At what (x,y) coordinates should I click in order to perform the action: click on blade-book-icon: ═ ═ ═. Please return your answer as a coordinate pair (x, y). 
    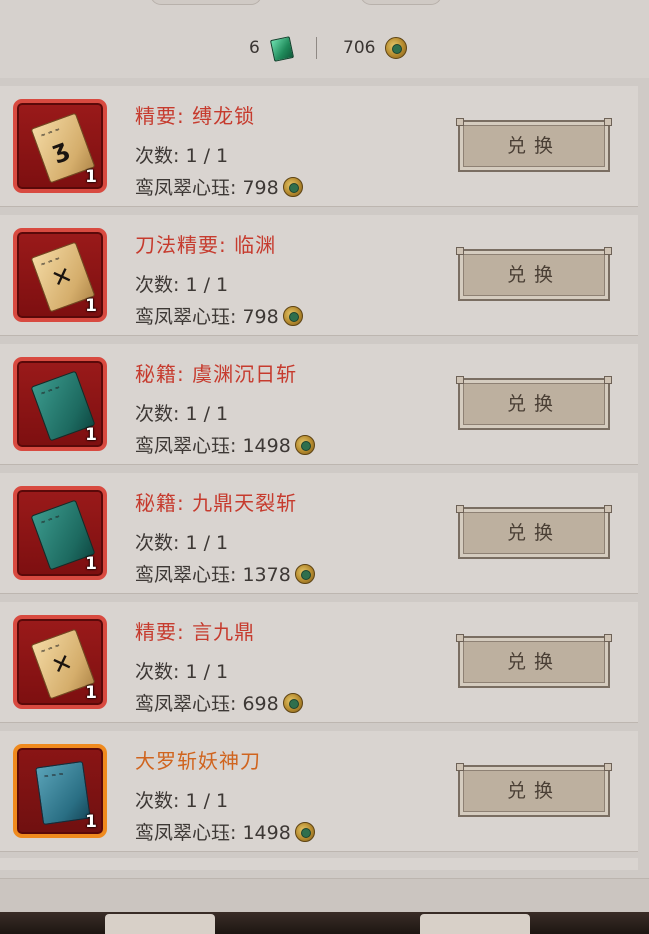
    Looking at the image, I should click on (63, 793).